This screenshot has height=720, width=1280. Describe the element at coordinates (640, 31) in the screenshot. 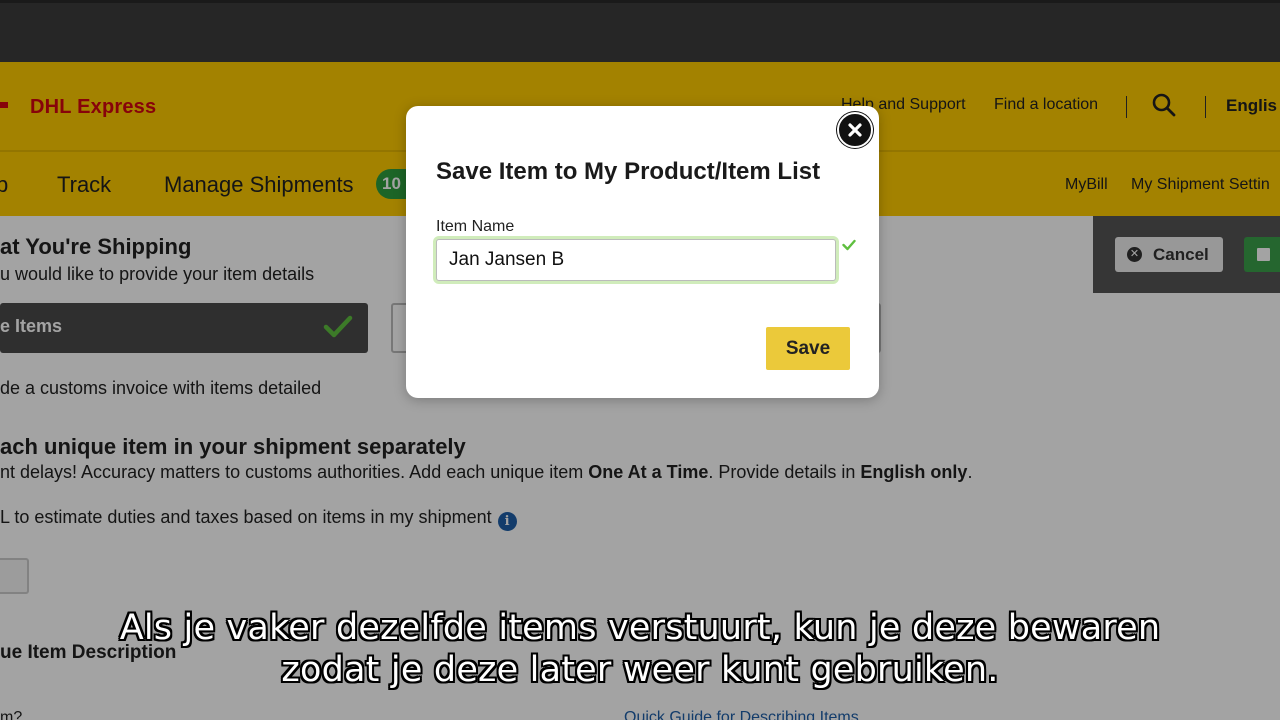

I see `browser-top-bar` at that location.